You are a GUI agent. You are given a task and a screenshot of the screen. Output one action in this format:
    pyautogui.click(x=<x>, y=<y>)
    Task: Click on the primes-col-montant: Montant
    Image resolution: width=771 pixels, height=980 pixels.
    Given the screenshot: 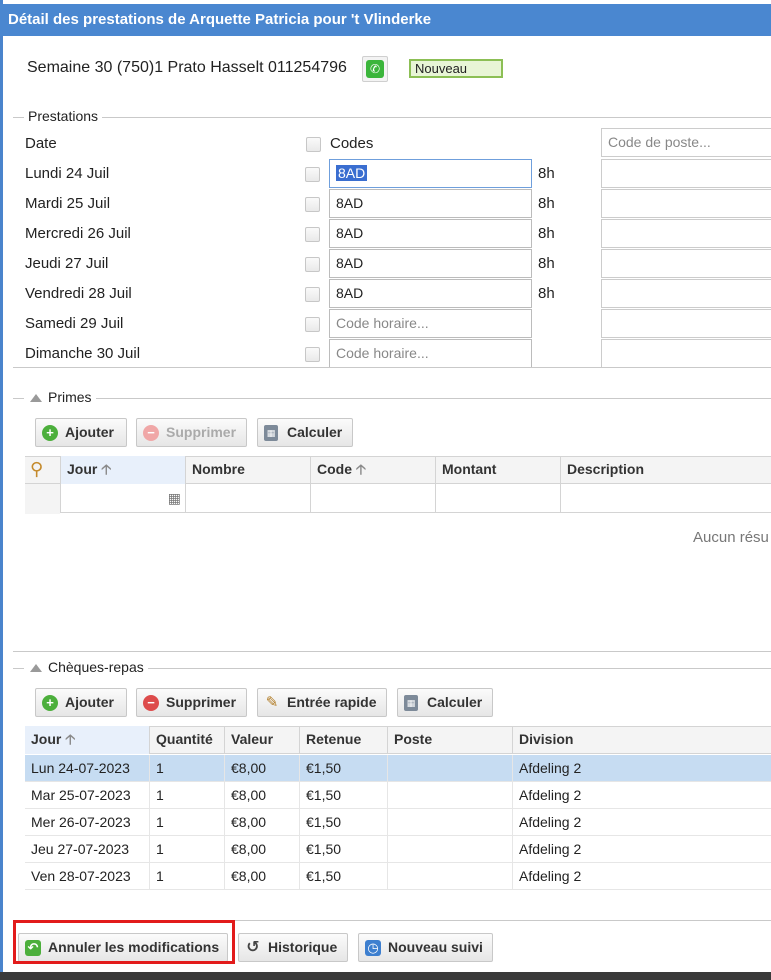 What is the action you would take?
    pyautogui.click(x=497, y=470)
    